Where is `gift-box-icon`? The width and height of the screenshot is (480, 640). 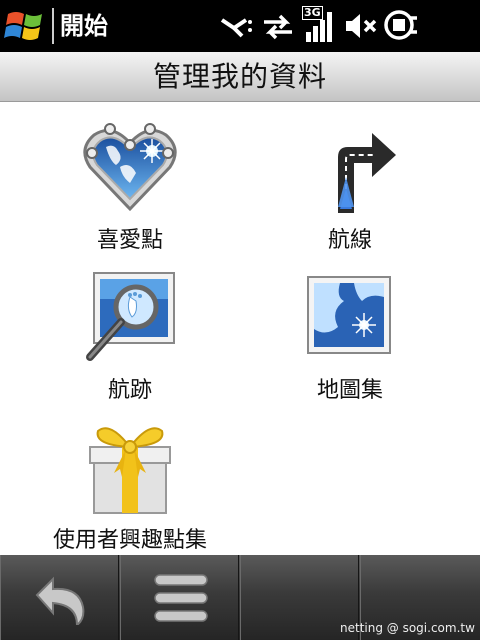
gift-box-icon is located at coordinates (130, 467).